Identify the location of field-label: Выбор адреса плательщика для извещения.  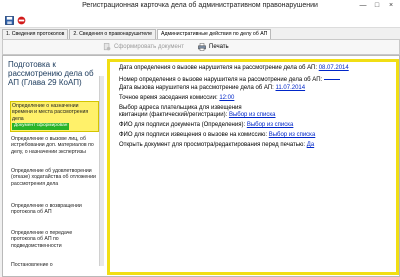
(180, 108).